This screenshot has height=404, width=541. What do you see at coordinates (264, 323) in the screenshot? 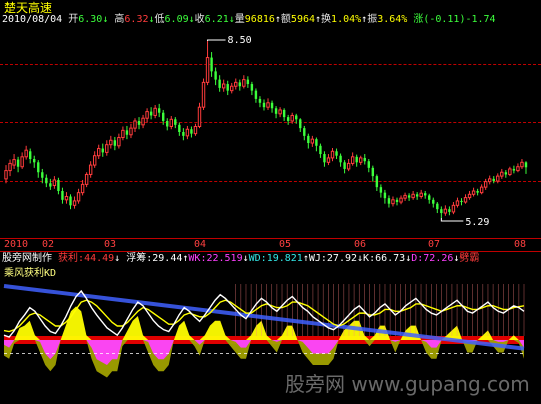
I see `profit-area` at bounding box center [264, 323].